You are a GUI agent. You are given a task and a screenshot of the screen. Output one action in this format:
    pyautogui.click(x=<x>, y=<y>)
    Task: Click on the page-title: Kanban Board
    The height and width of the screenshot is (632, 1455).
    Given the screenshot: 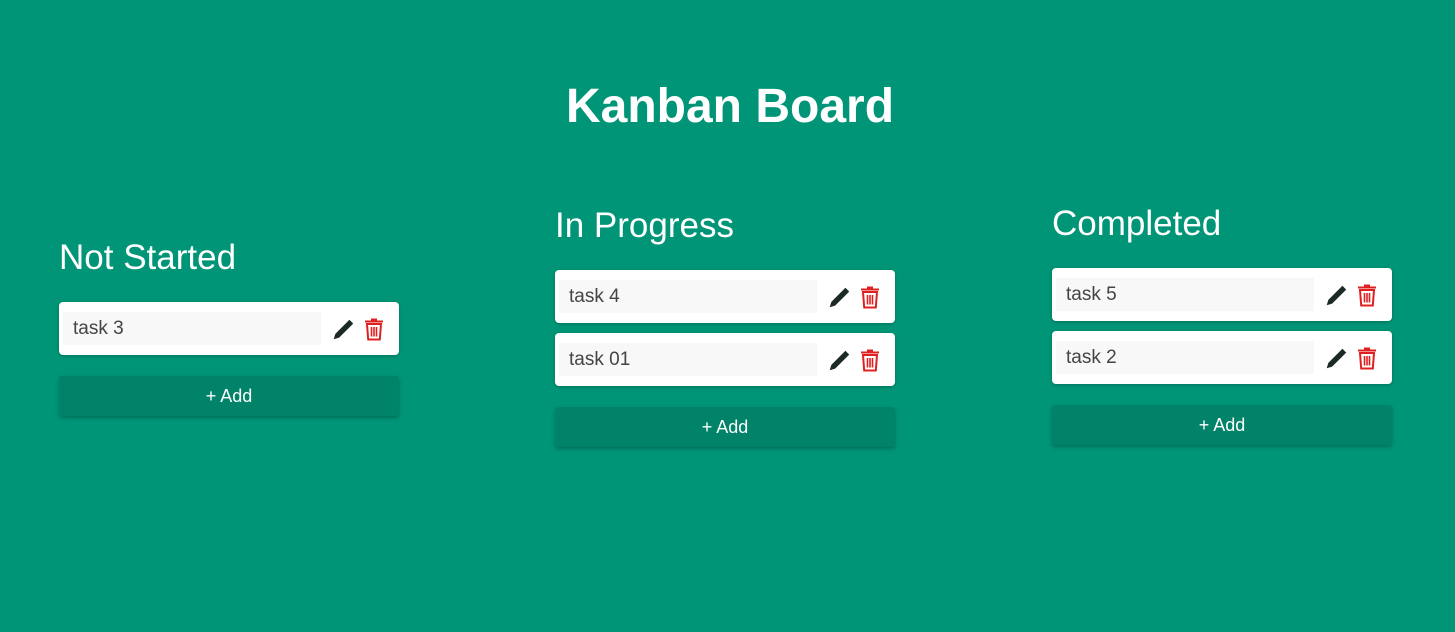 What is the action you would take?
    pyautogui.click(x=730, y=106)
    